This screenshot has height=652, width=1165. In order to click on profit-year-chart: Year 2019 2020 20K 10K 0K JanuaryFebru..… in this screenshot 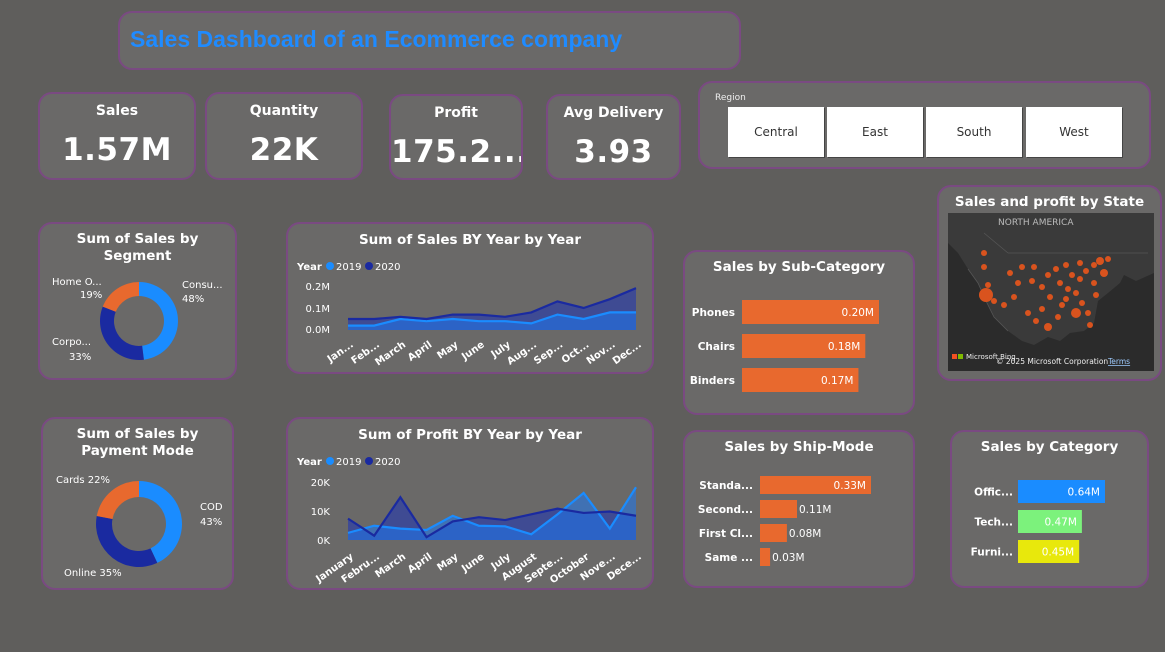, I will do `click(472, 505)`.